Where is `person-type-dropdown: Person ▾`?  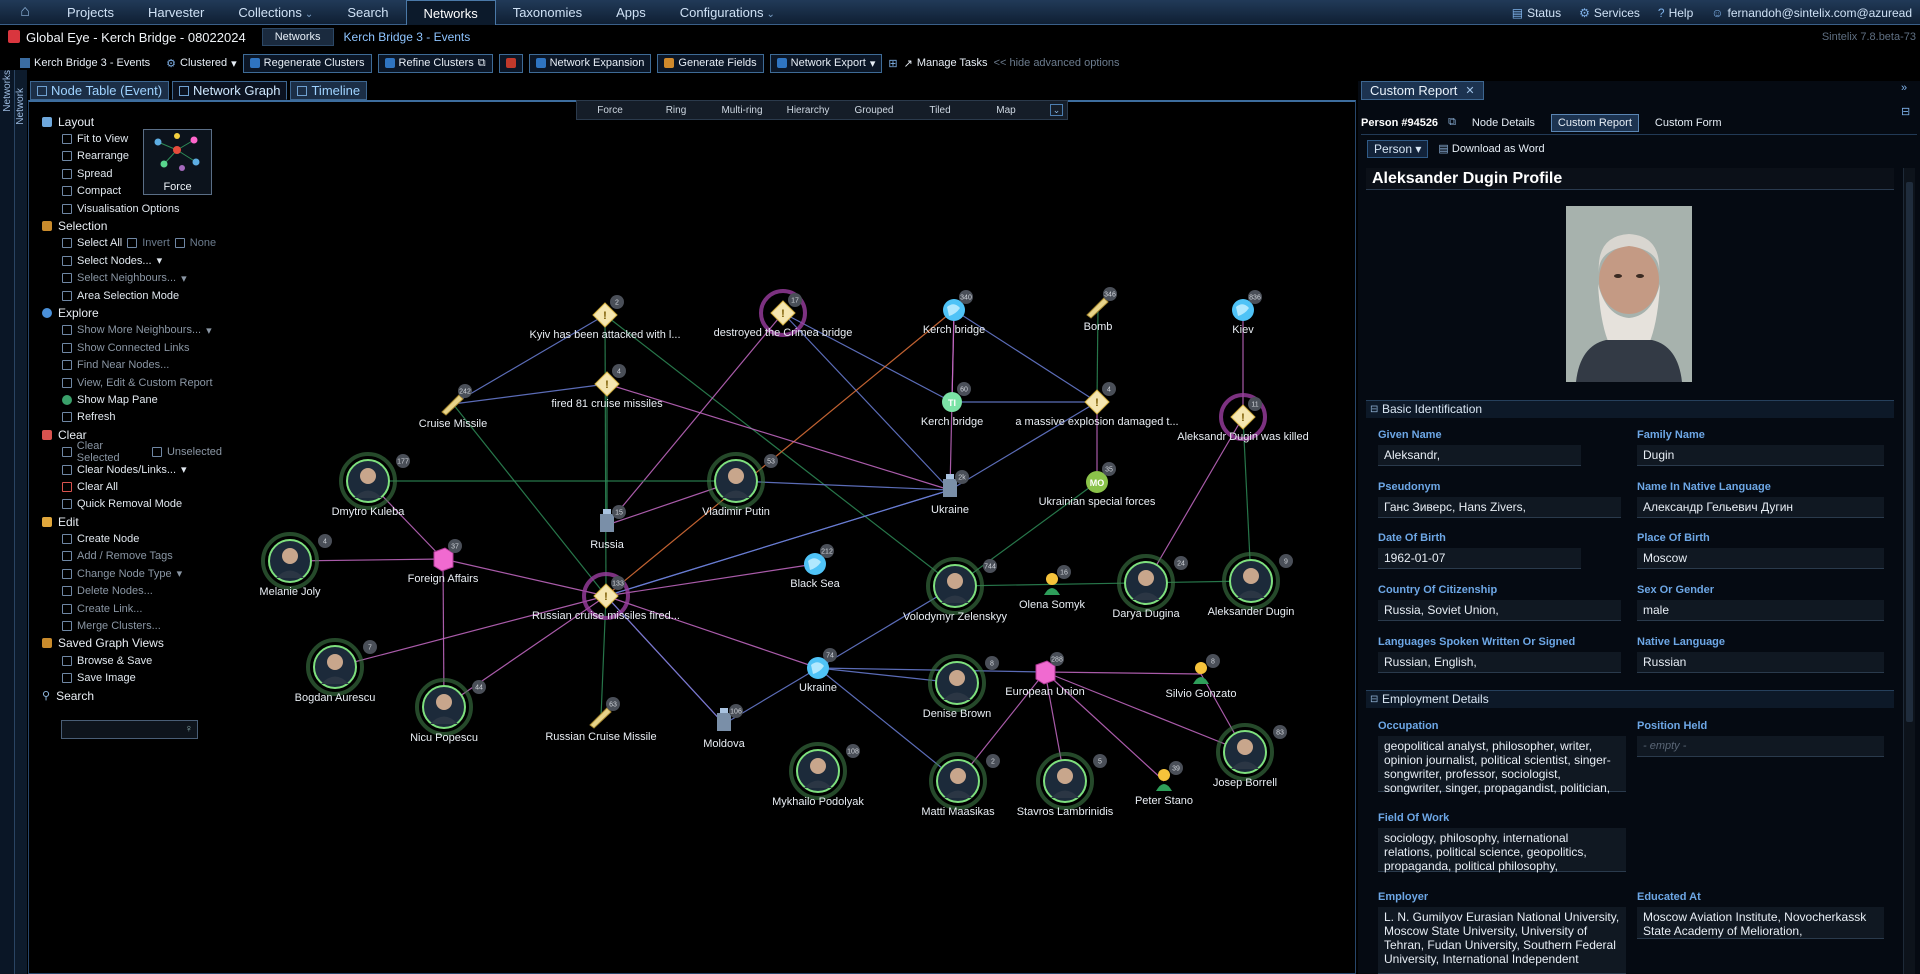 person-type-dropdown: Person ▾ is located at coordinates (1398, 148).